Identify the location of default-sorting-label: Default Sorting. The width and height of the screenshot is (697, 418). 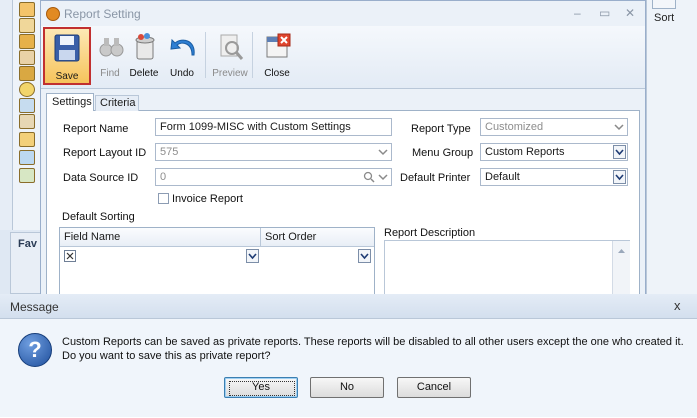
(98, 217).